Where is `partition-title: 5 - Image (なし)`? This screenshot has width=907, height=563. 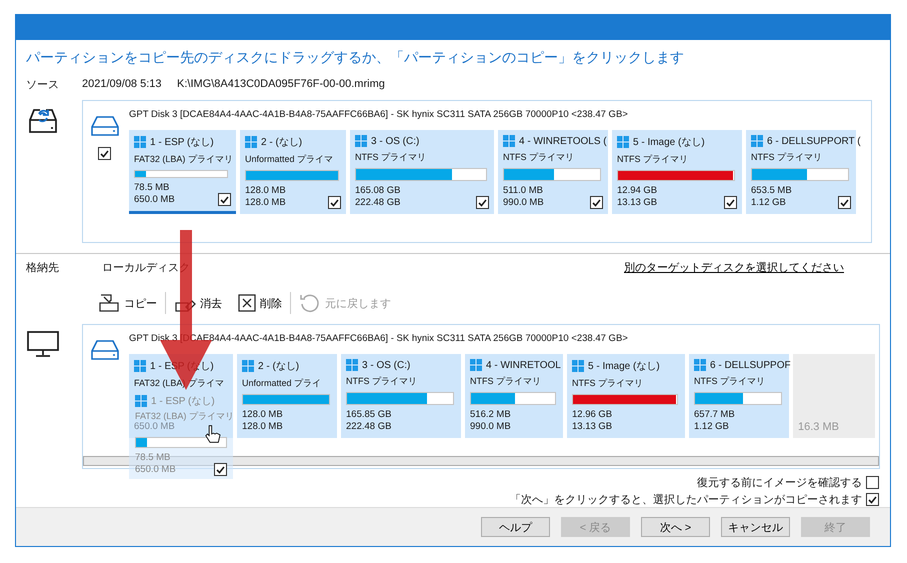 partition-title: 5 - Image (なし) is located at coordinates (624, 366).